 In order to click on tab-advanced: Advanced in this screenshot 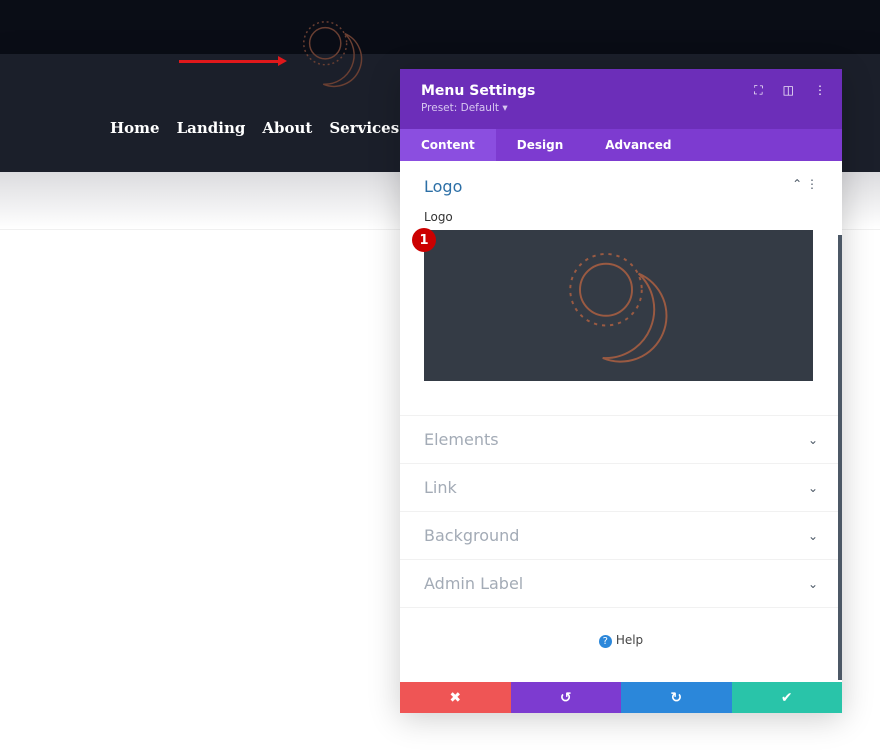, I will do `click(638, 145)`.